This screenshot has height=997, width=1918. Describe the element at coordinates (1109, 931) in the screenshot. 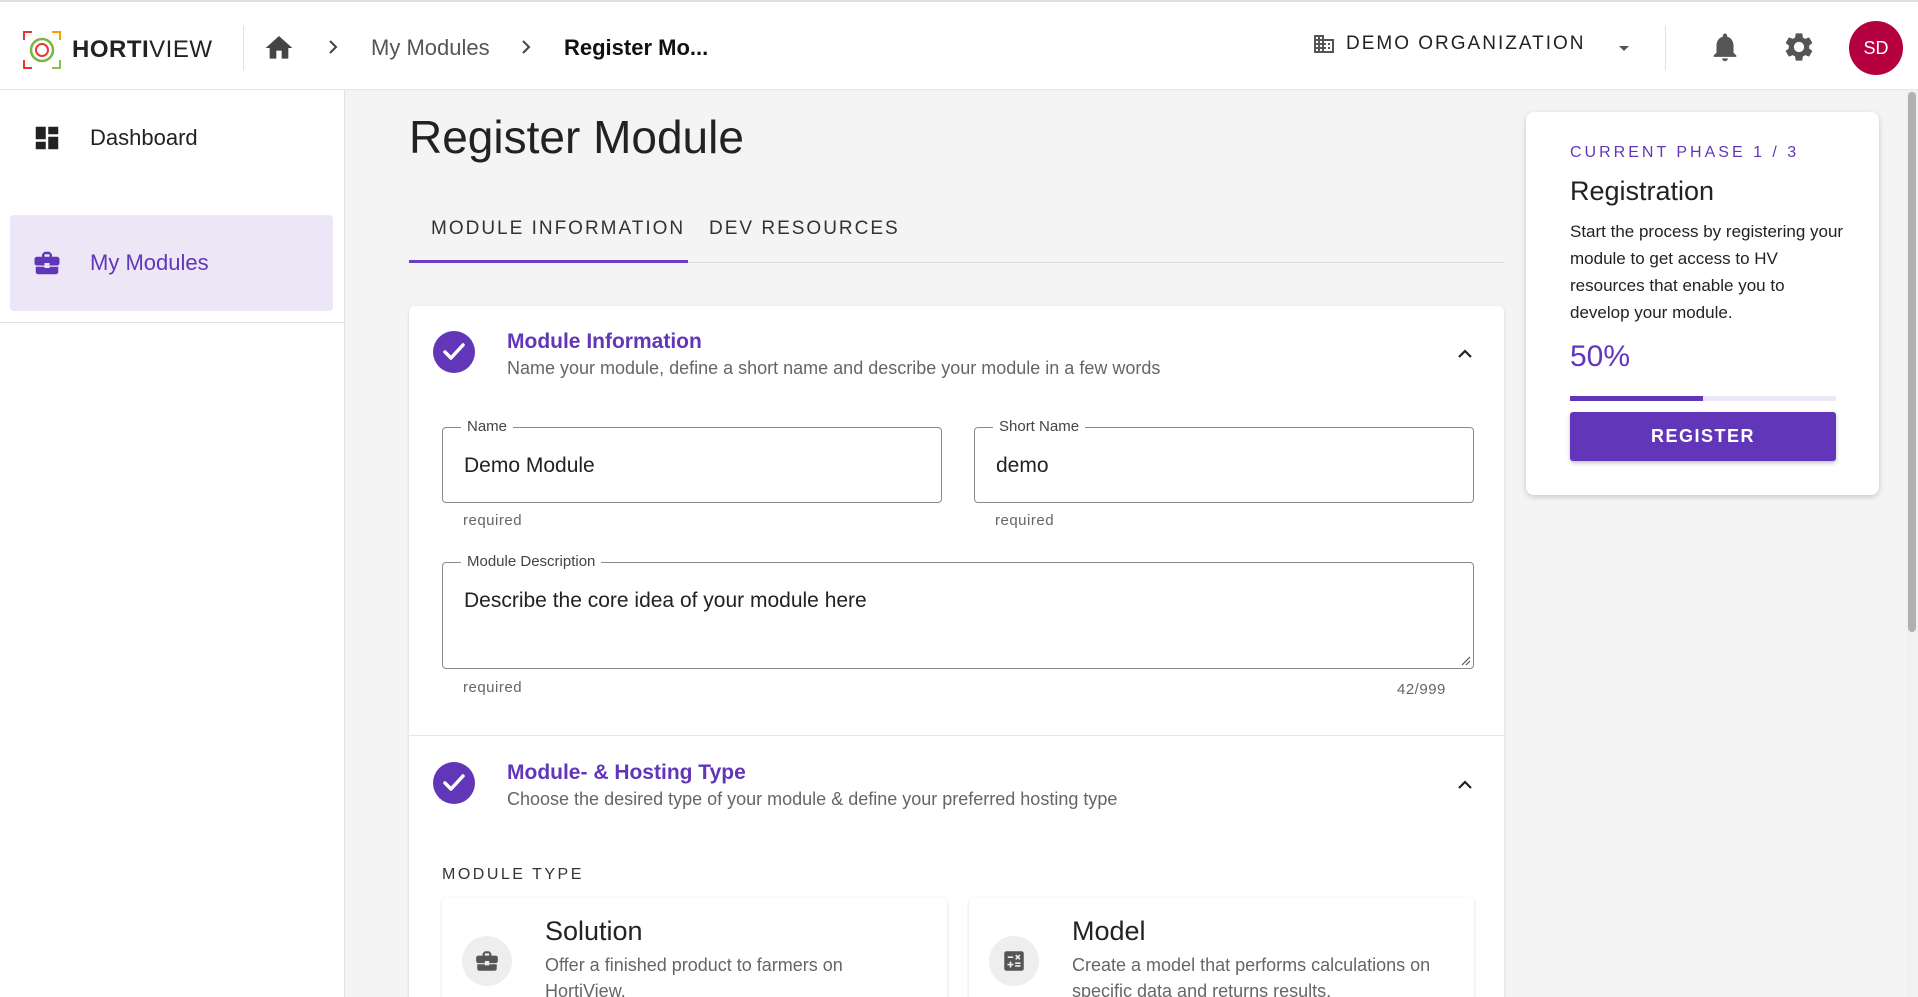

I see `type-title: Model` at that location.